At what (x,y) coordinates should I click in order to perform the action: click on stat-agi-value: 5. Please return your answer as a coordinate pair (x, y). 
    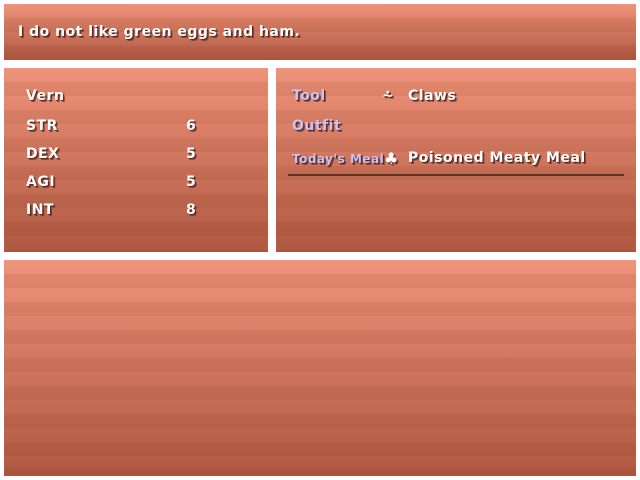
    Looking at the image, I should click on (191, 182).